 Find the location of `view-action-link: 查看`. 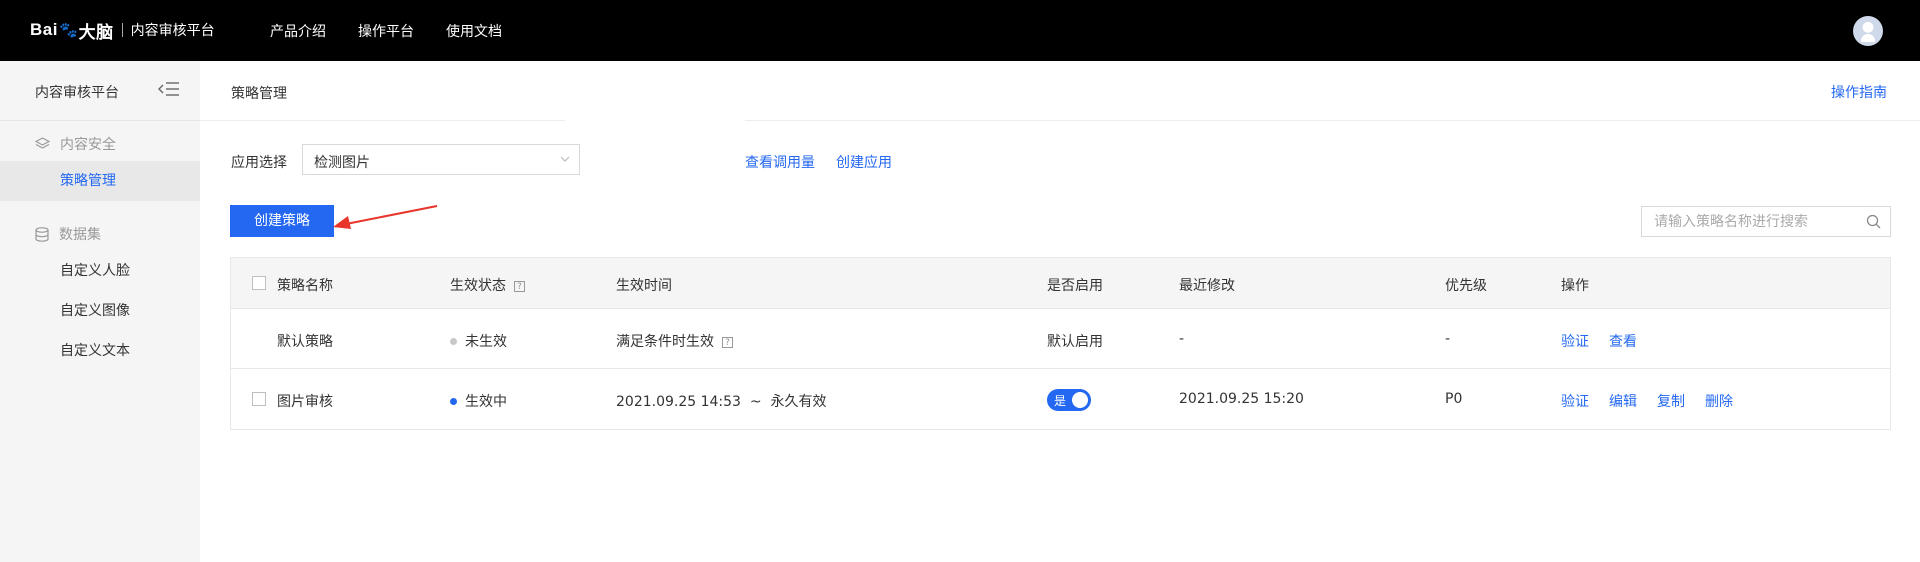

view-action-link: 查看 is located at coordinates (1623, 341).